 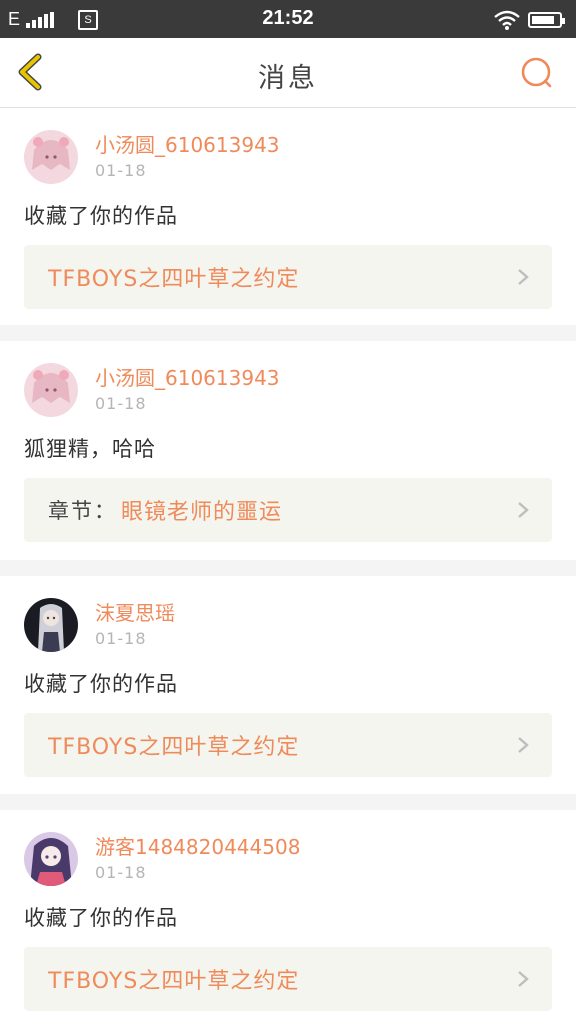 What do you see at coordinates (202, 512) in the screenshot?
I see `chapter-title: 眼镜老师的噩运` at bounding box center [202, 512].